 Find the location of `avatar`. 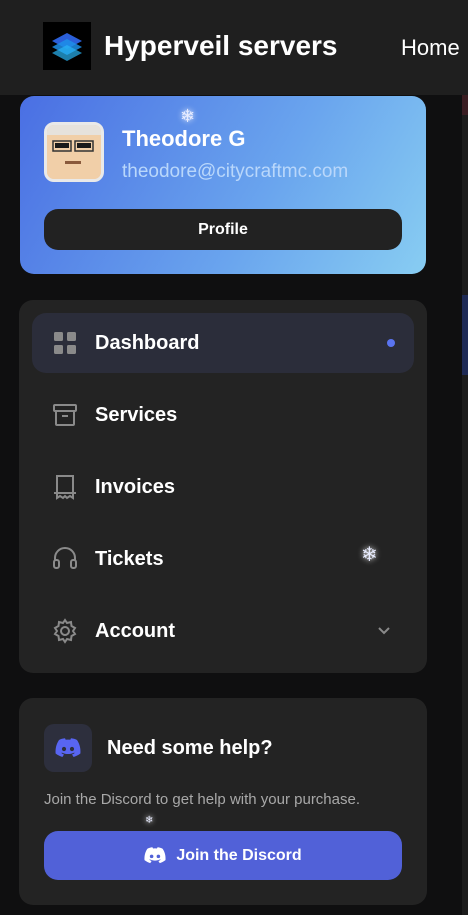

avatar is located at coordinates (74, 152).